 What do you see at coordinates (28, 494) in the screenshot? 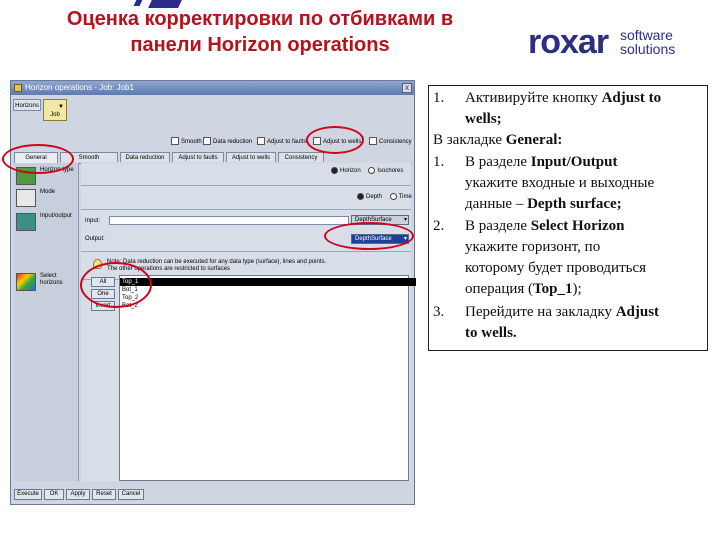
I see `execute-button: Execute` at bounding box center [28, 494].